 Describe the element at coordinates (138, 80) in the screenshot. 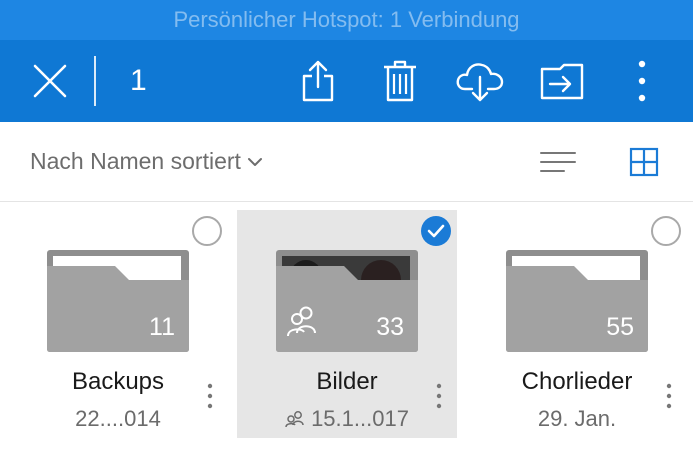

I see `selected-count: 1` at that location.